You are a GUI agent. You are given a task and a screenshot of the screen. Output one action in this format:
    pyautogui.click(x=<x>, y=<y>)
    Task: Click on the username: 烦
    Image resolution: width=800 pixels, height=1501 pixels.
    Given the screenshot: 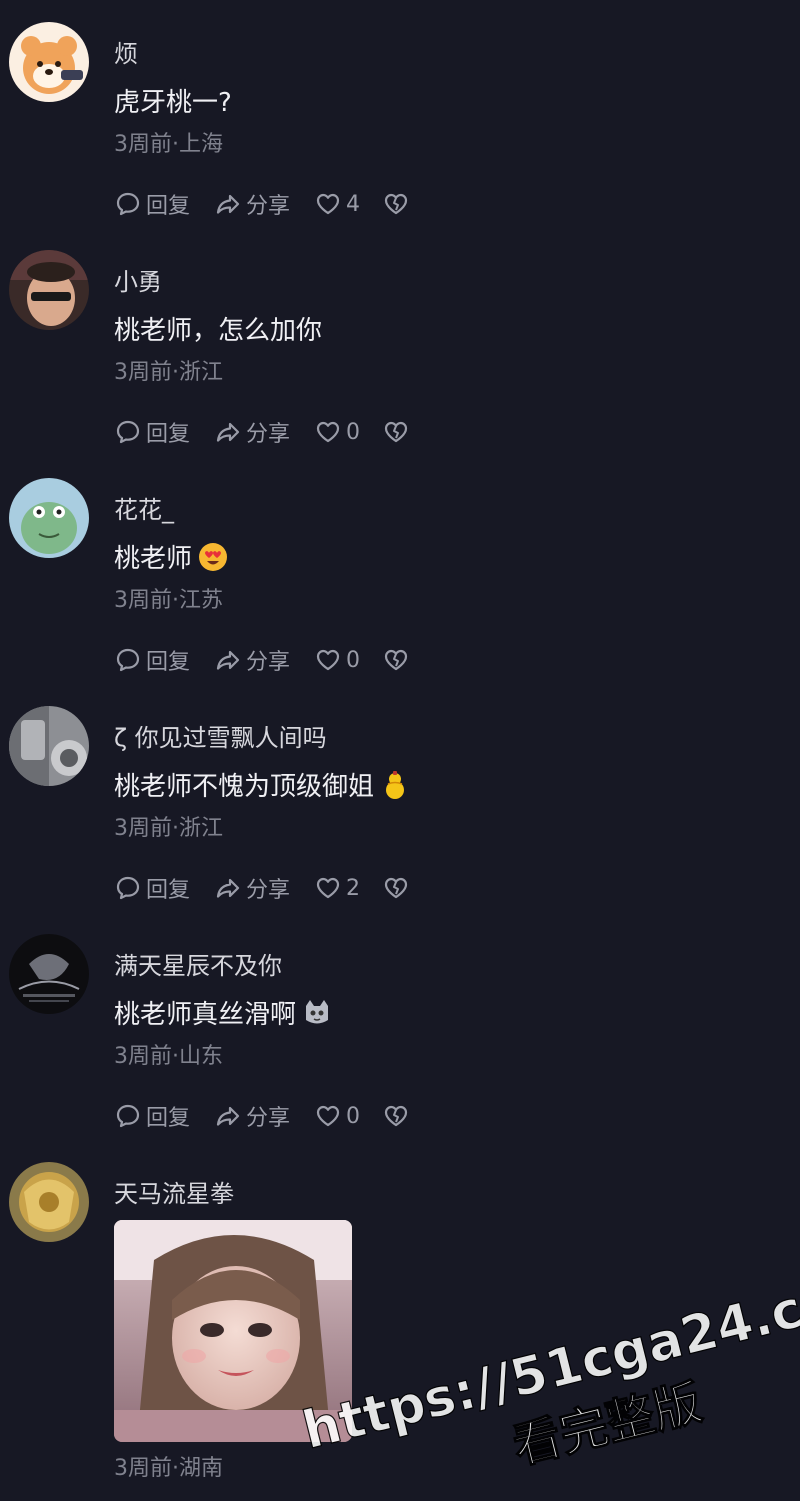 What is the action you would take?
    pyautogui.click(x=126, y=51)
    